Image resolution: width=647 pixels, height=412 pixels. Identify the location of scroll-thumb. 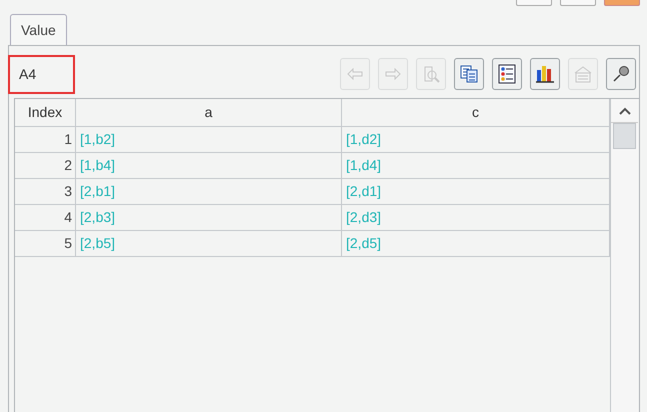
(624, 136).